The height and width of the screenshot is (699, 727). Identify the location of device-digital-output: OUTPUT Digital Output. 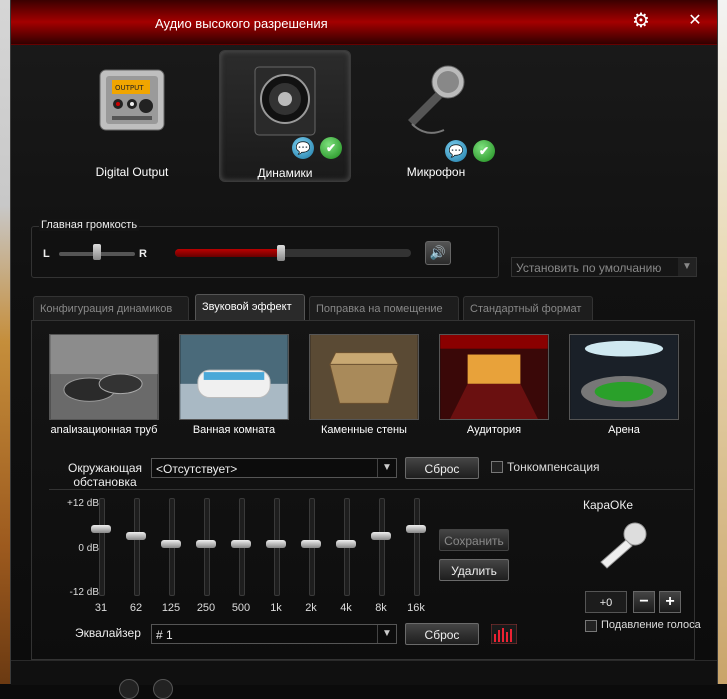
(132, 115).